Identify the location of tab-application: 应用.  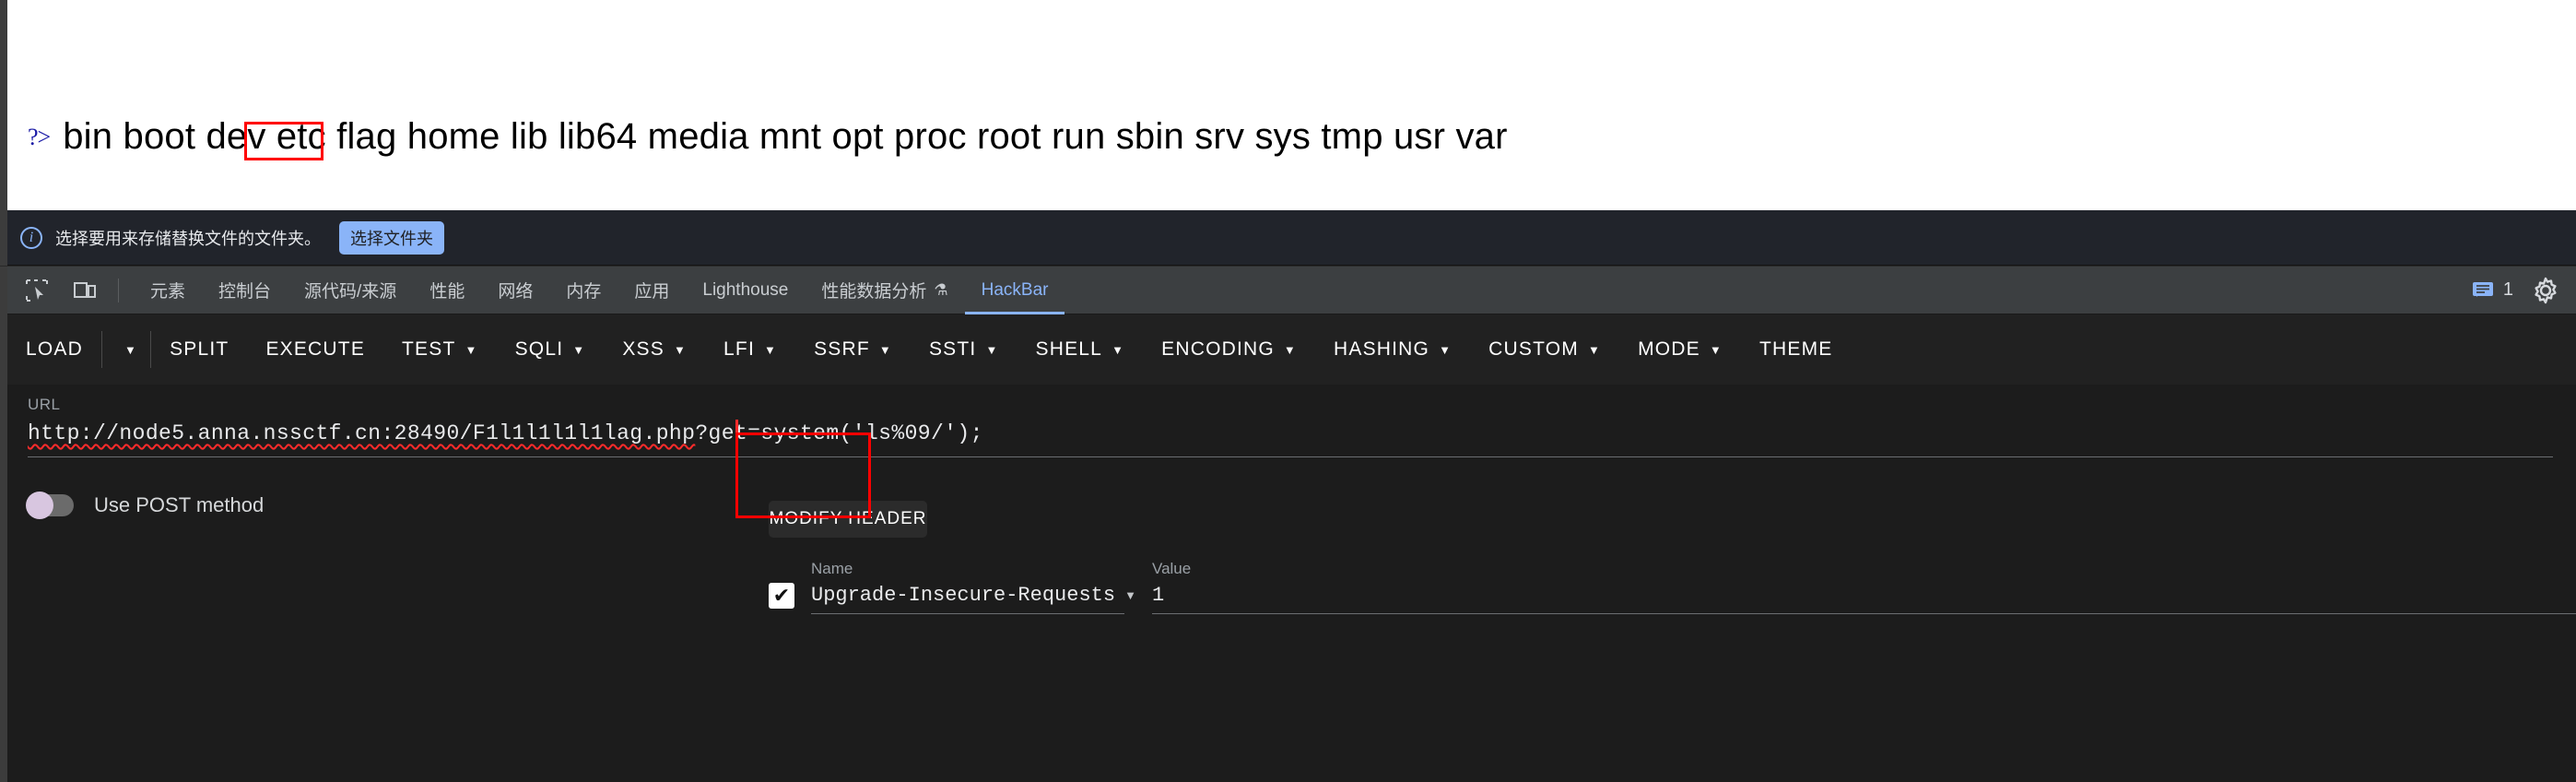
(652, 290).